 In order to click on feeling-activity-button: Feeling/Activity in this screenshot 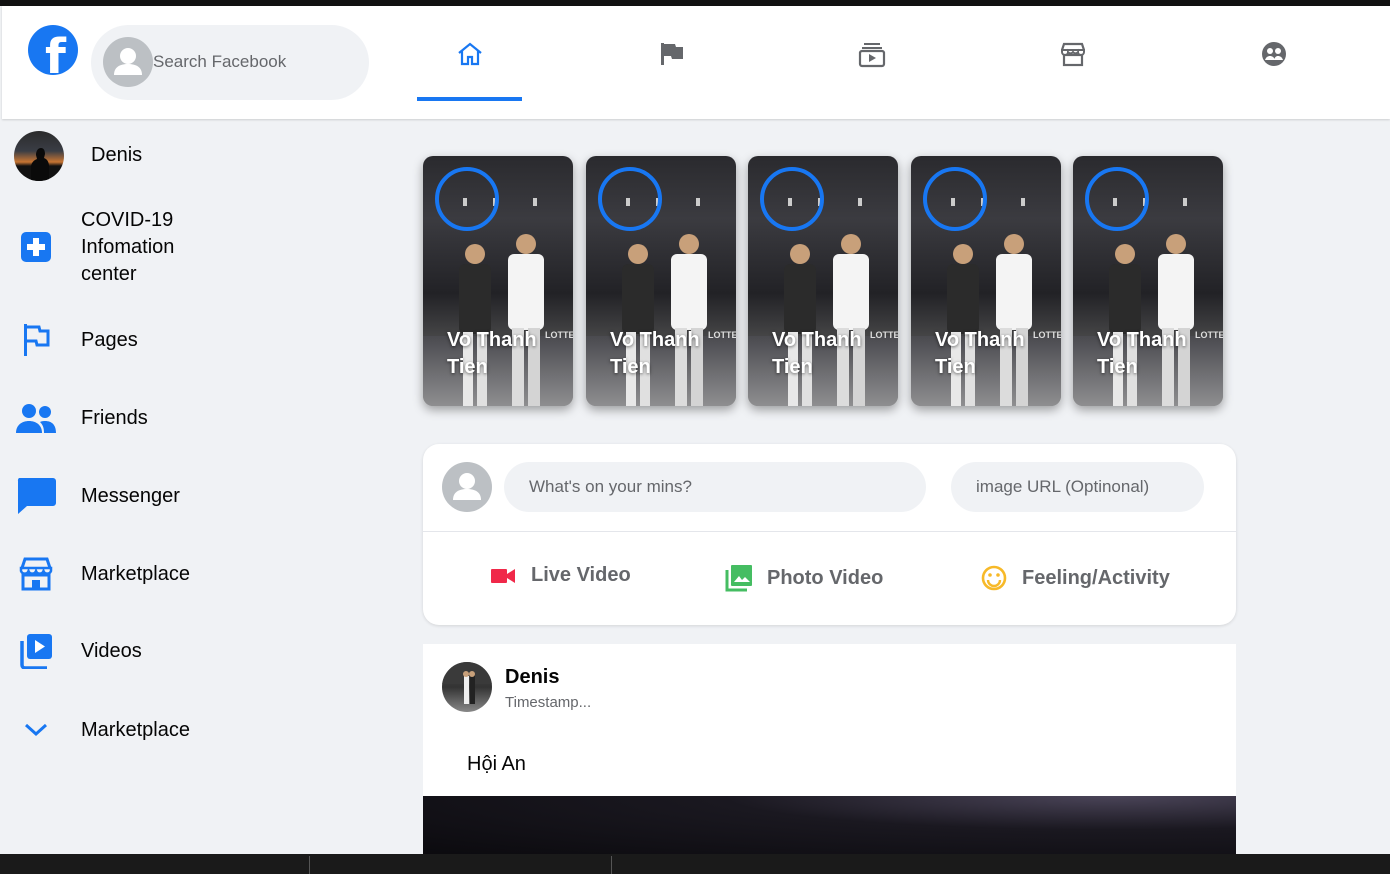, I will do `click(1075, 578)`.